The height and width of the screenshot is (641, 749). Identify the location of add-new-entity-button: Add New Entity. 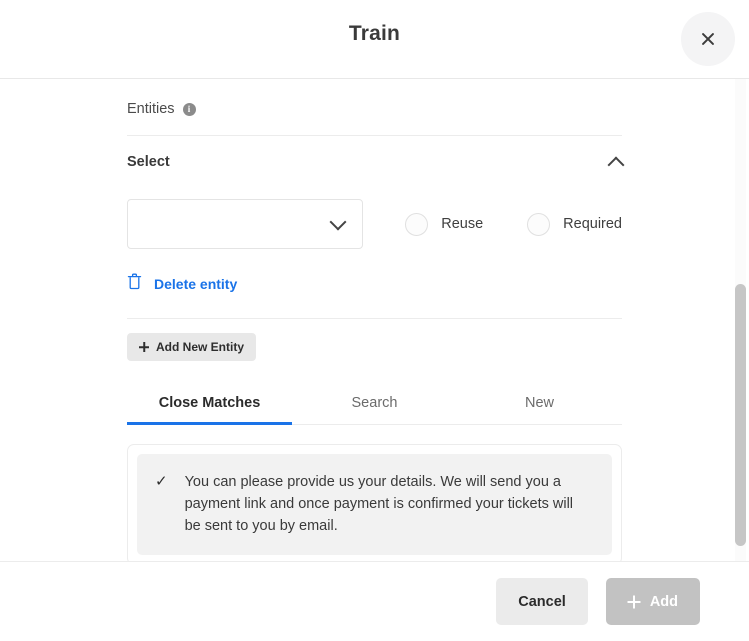
(192, 347).